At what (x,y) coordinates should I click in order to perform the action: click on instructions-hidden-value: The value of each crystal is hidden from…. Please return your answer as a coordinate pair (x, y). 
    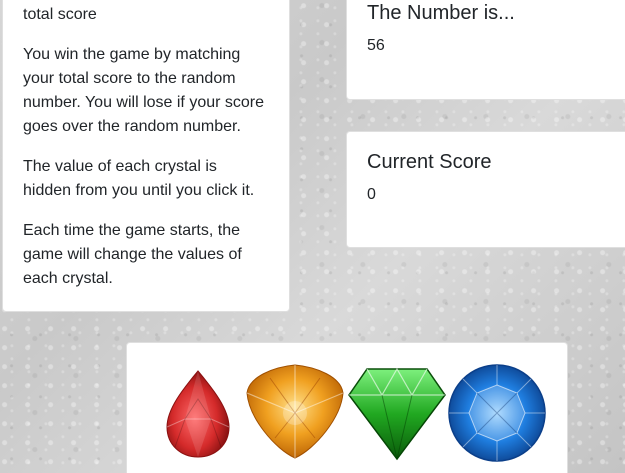
    Looking at the image, I should click on (139, 178).